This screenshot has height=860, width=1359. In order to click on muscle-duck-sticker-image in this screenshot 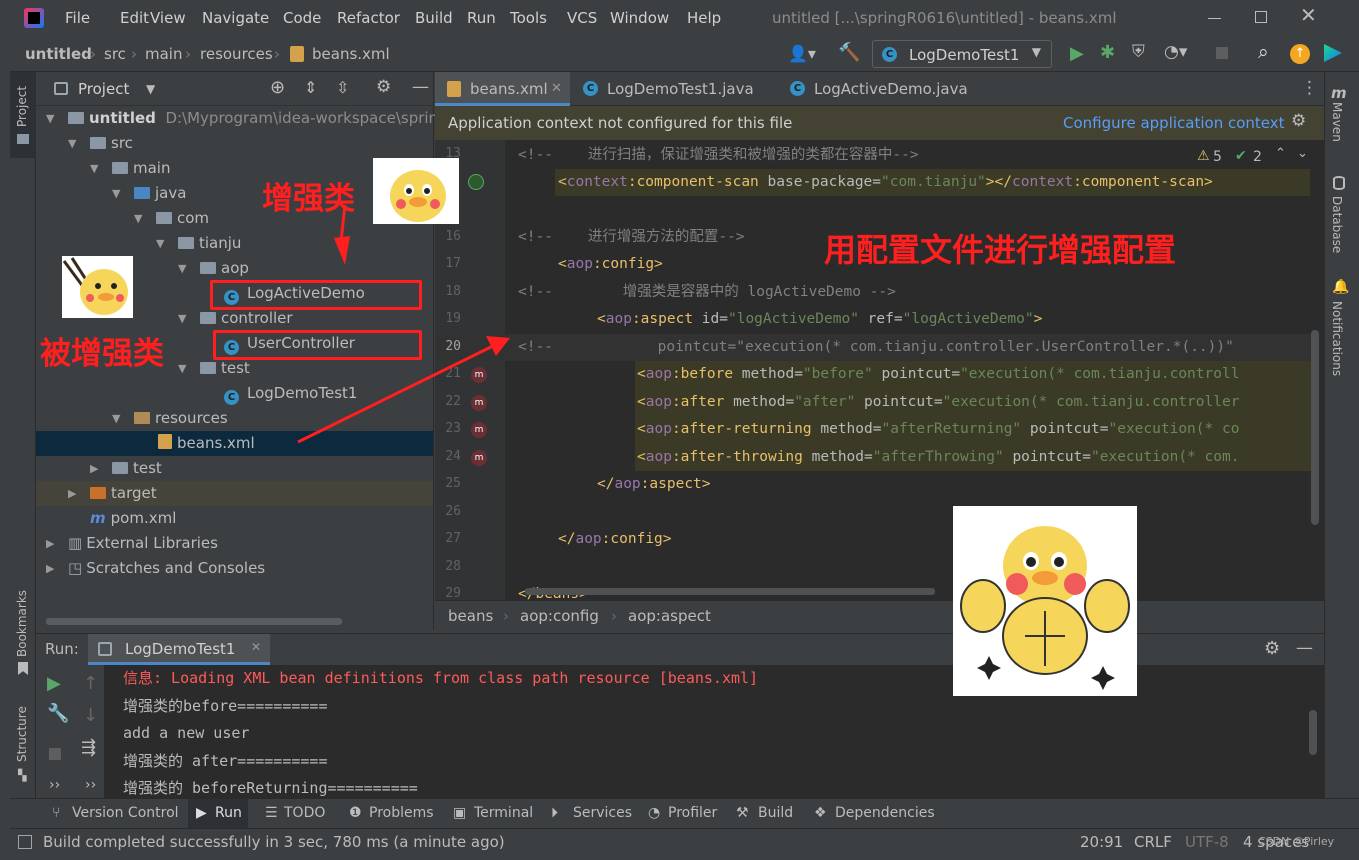, I will do `click(1045, 601)`.